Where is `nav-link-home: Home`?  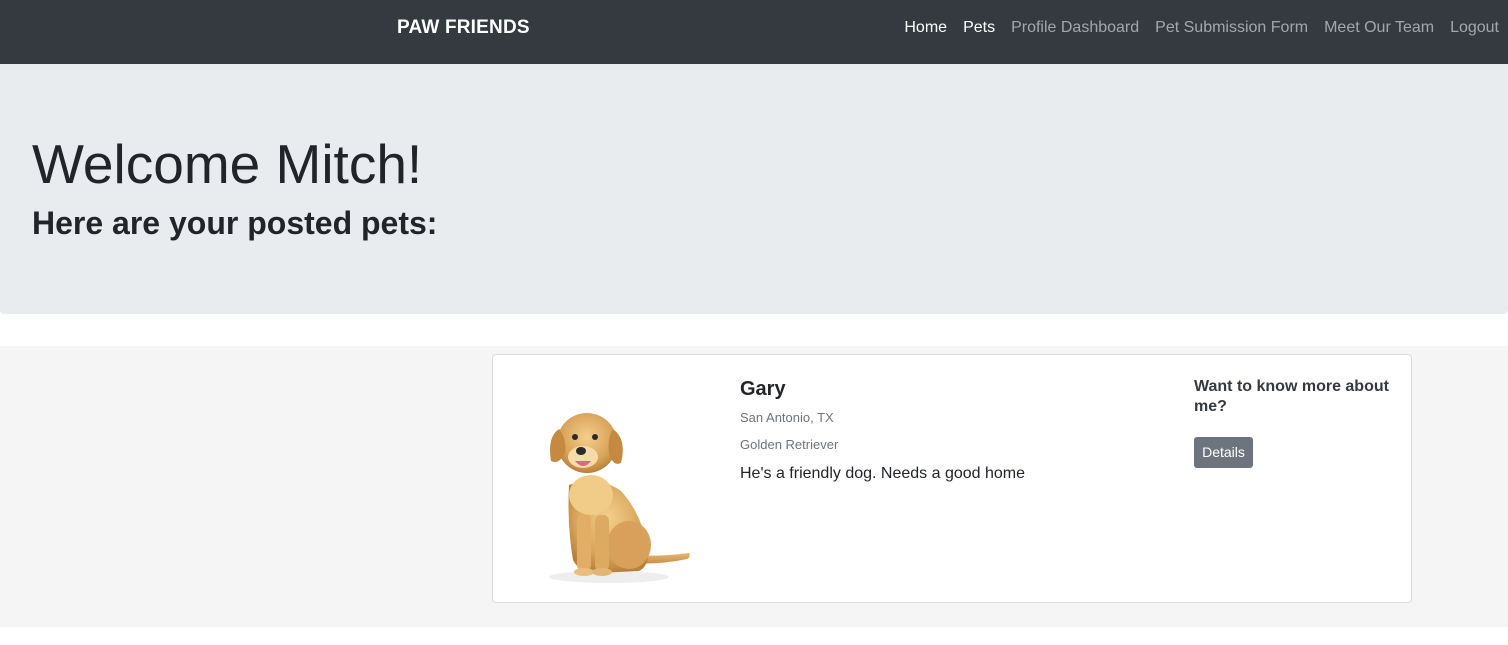
nav-link-home: Home is located at coordinates (925, 28).